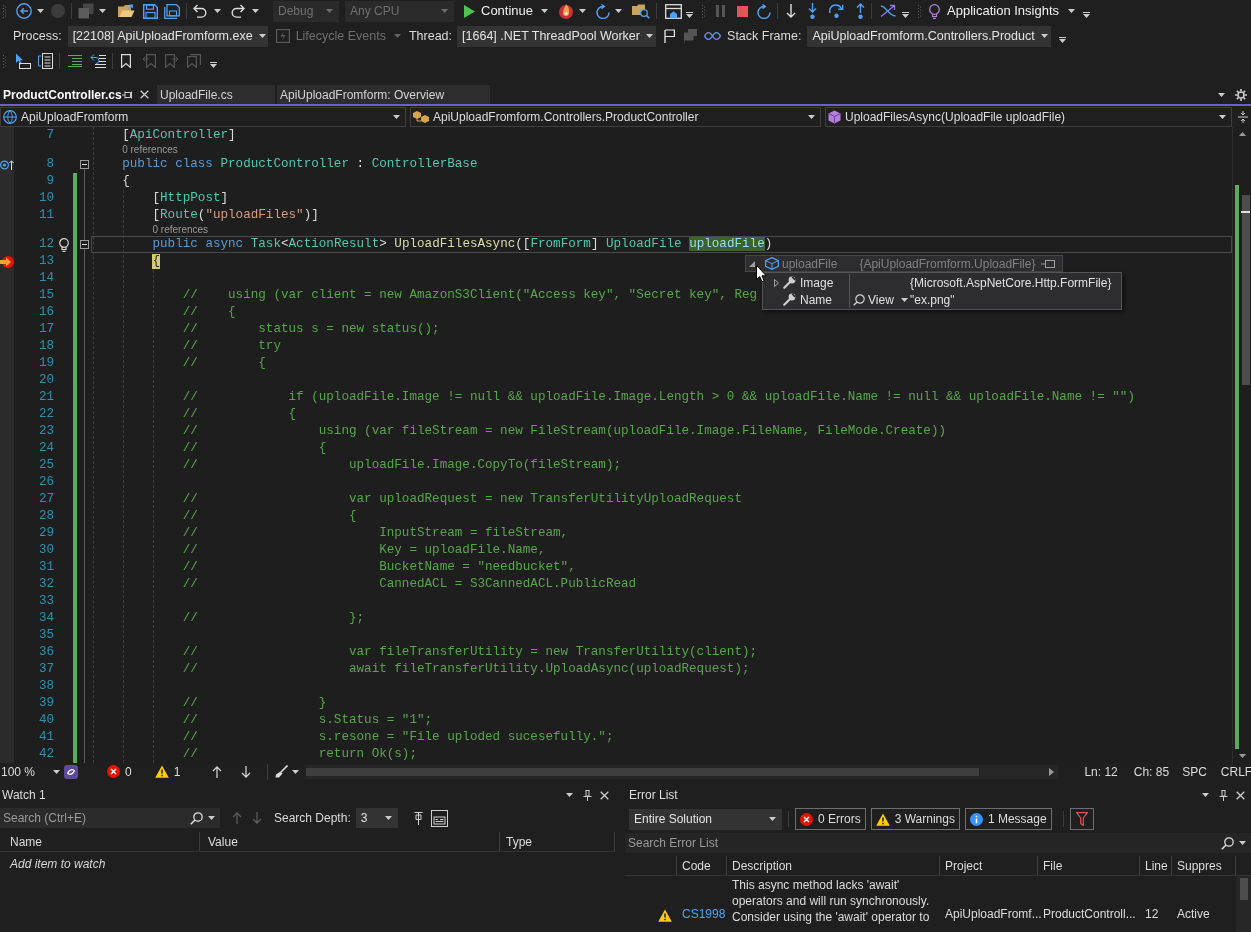 The image size is (1251, 932). Describe the element at coordinates (216, 94) in the screenshot. I see `tab: UploadFile.cs` at that location.